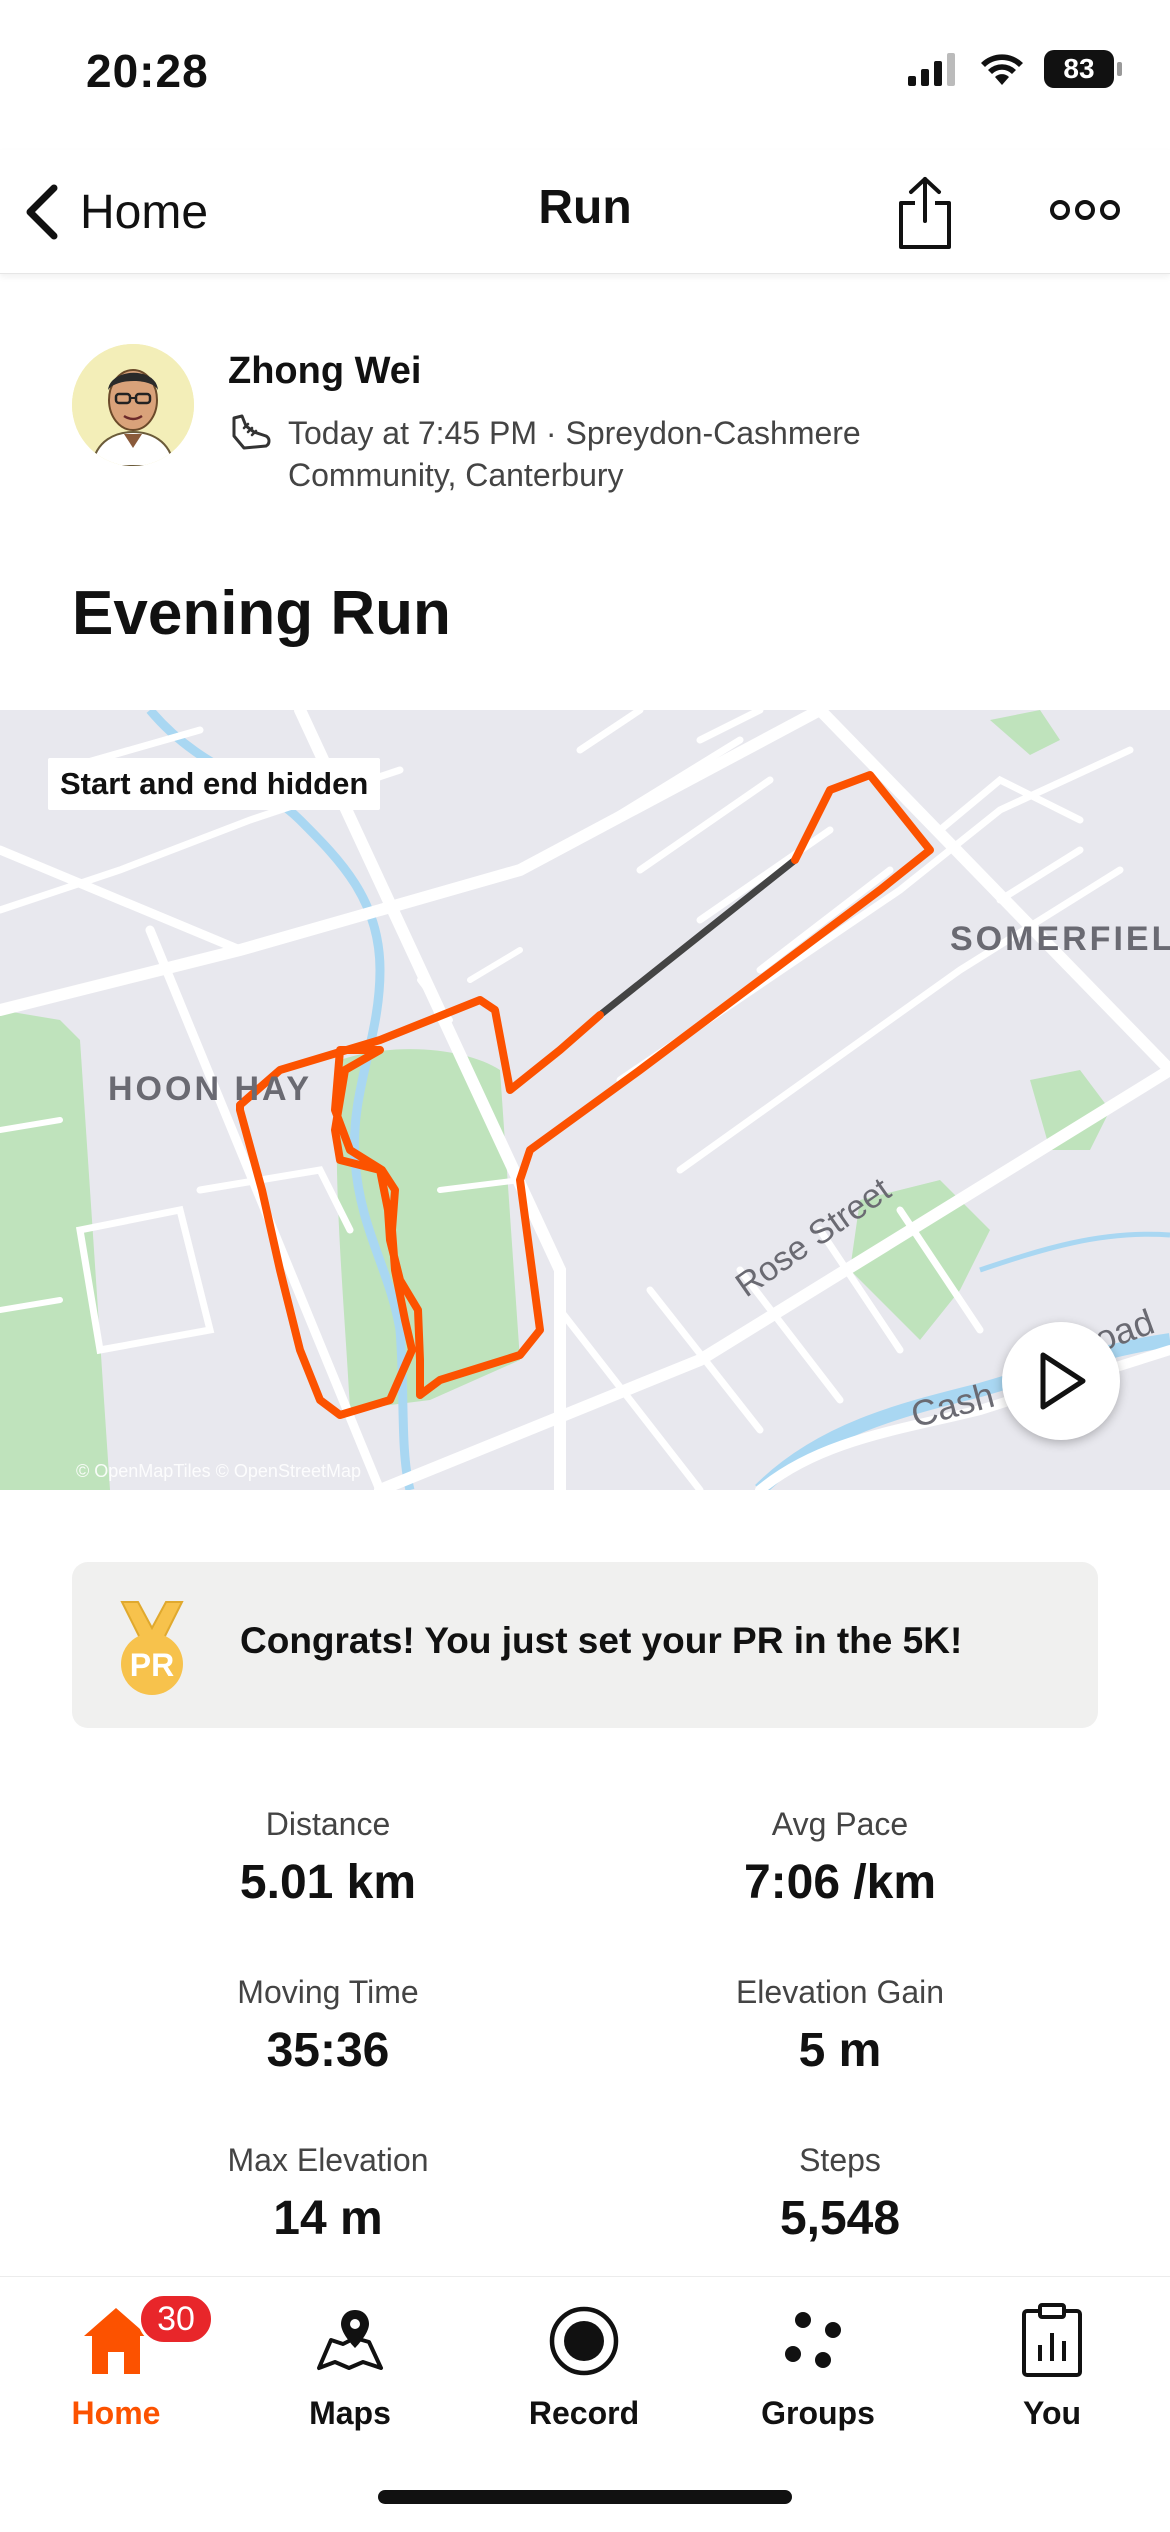 The width and height of the screenshot is (1170, 2532). What do you see at coordinates (116, 2413) in the screenshot?
I see `tab-label: Home` at bounding box center [116, 2413].